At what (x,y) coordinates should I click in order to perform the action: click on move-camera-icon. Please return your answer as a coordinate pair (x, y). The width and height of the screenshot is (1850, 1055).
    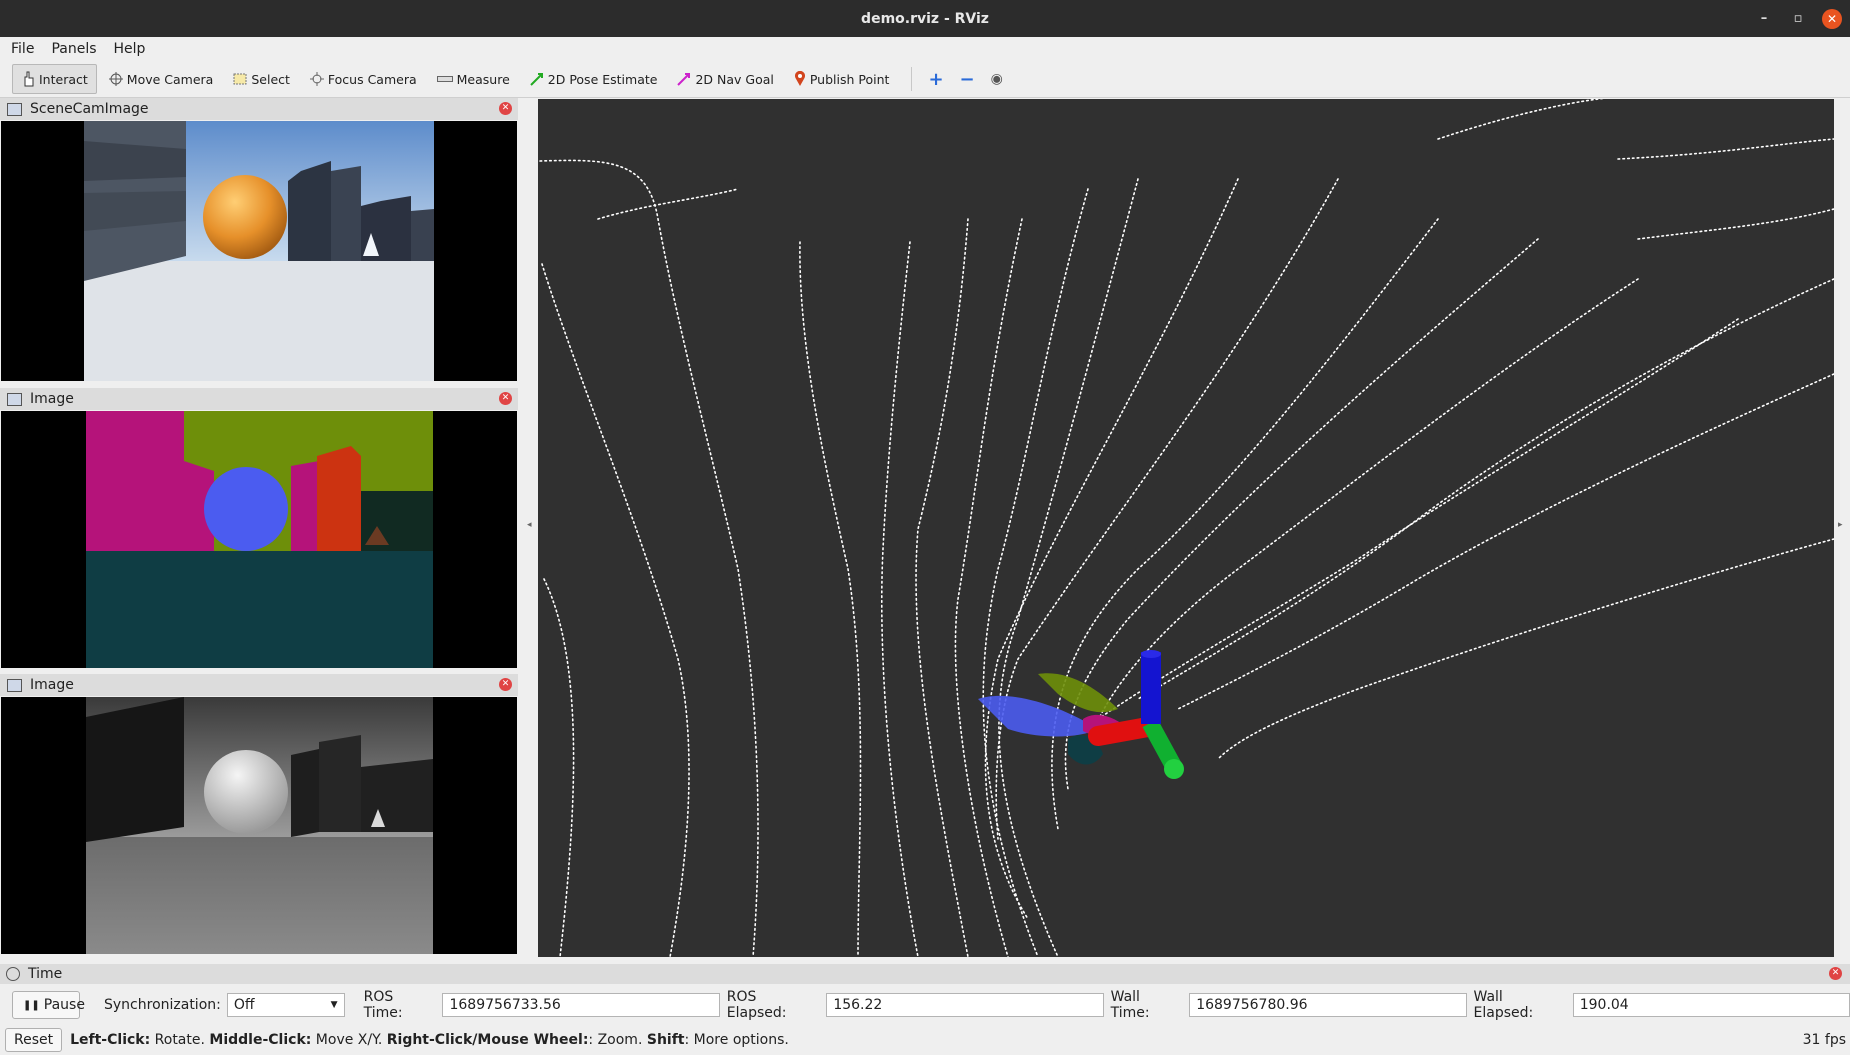
    Looking at the image, I should click on (115, 79).